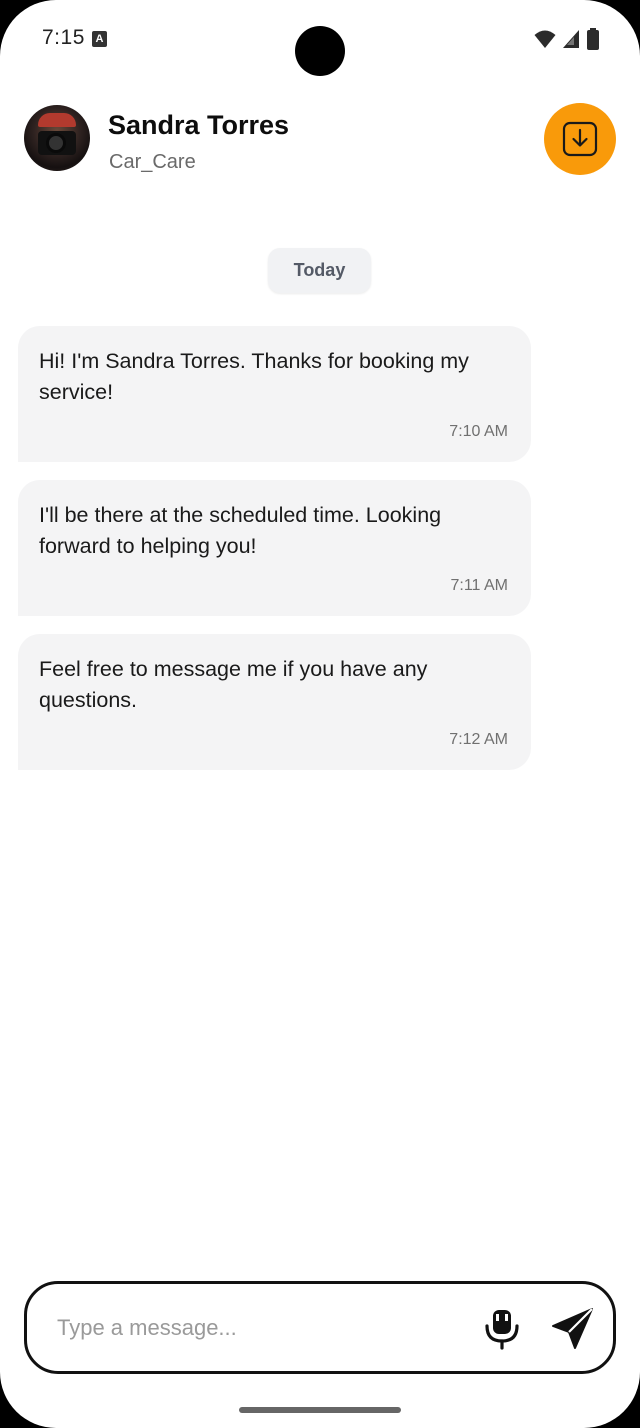 This screenshot has height=1428, width=640. I want to click on battery-icon, so click(593, 39).